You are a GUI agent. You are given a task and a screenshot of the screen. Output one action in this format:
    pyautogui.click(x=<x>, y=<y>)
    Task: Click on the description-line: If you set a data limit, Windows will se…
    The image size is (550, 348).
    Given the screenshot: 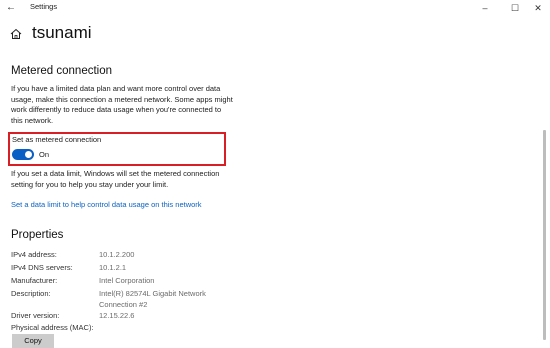 What is the action you would take?
    pyautogui.click(x=115, y=173)
    